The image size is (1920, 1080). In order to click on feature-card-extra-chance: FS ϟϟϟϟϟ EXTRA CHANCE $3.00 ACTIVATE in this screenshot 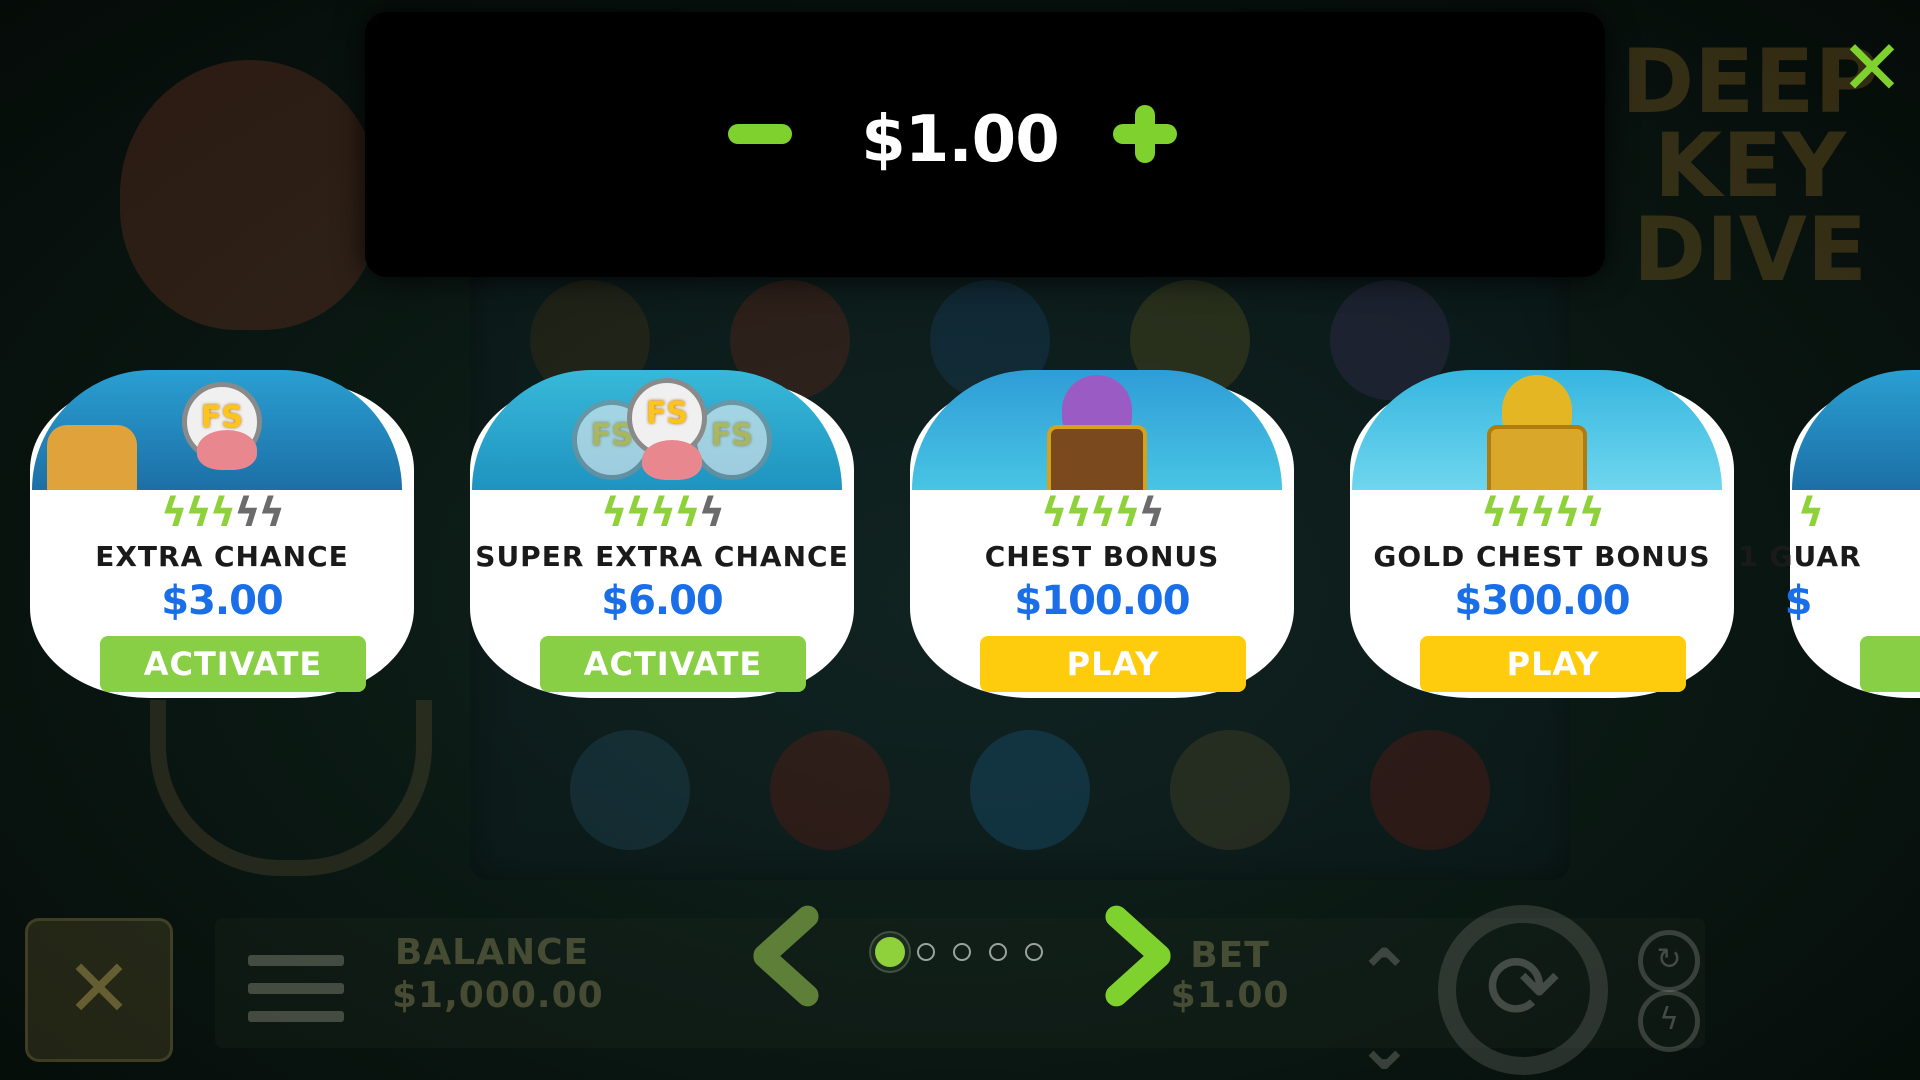, I will do `click(222, 537)`.